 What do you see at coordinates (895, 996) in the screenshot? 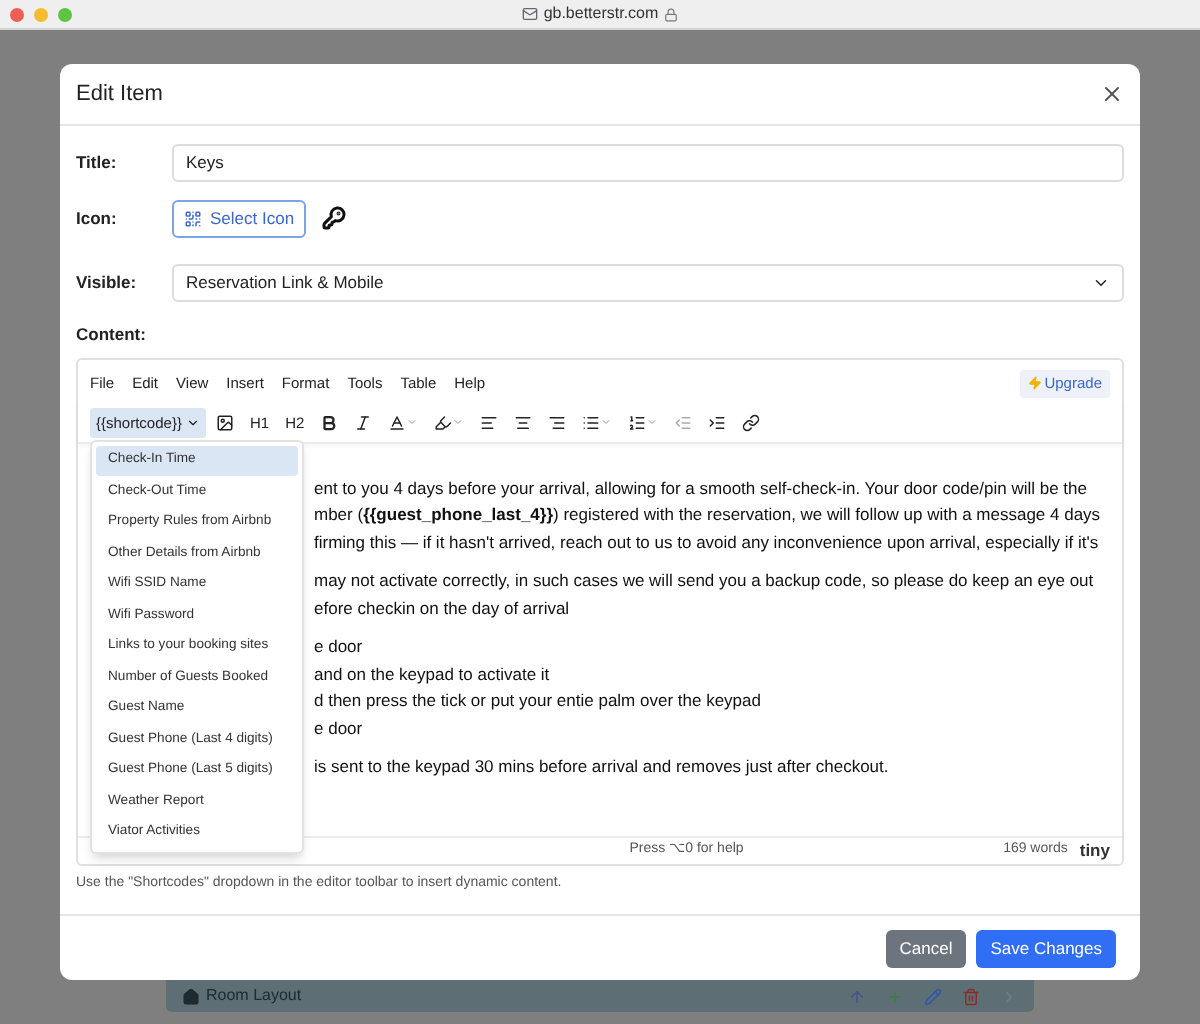
I see `plus-icon` at bounding box center [895, 996].